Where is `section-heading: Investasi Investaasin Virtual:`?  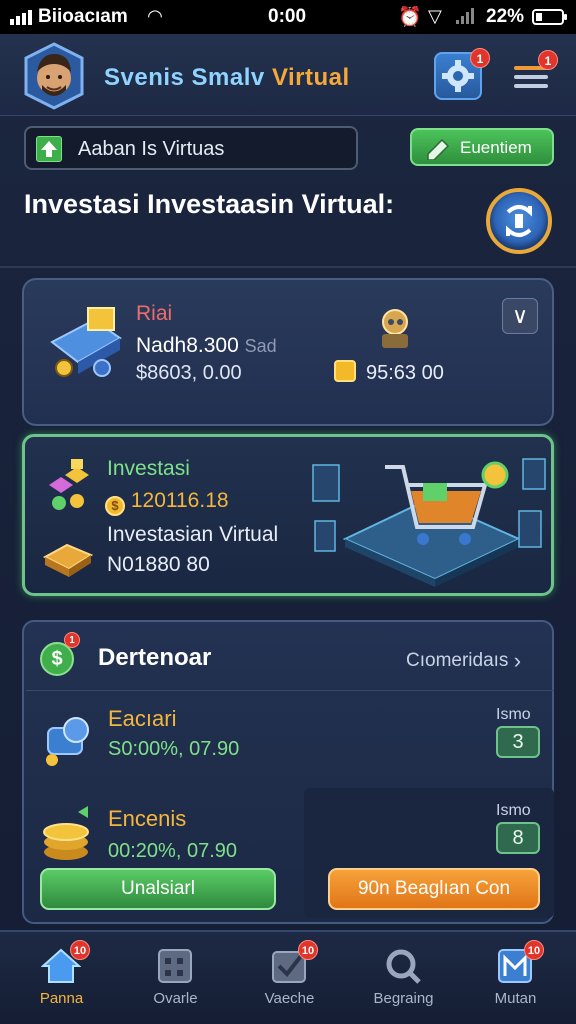
section-heading: Investasi Investaasin Virtual: is located at coordinates (209, 204).